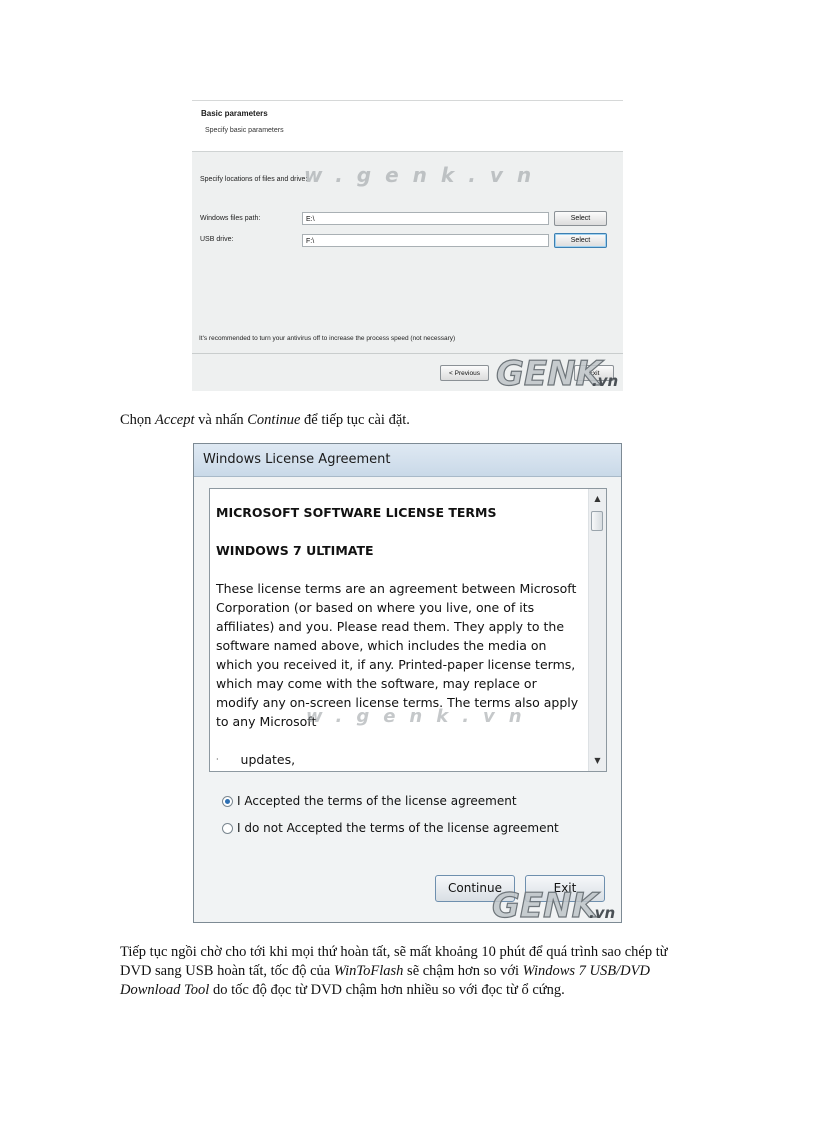  What do you see at coordinates (175, 420) in the screenshot?
I see `accept-term: Accept` at bounding box center [175, 420].